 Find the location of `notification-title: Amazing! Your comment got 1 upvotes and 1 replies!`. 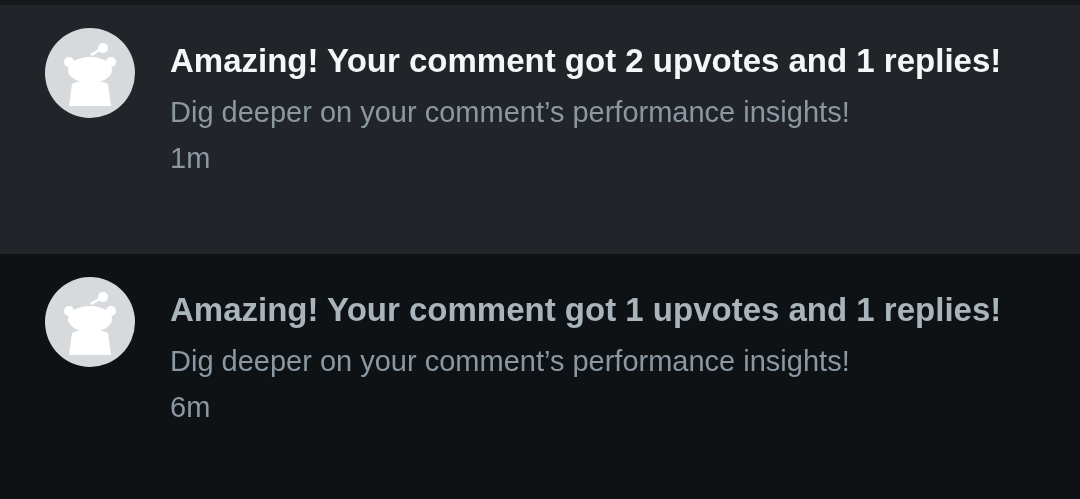

notification-title: Amazing! Your comment got 1 upvotes and 1 replies! is located at coordinates (586, 310).